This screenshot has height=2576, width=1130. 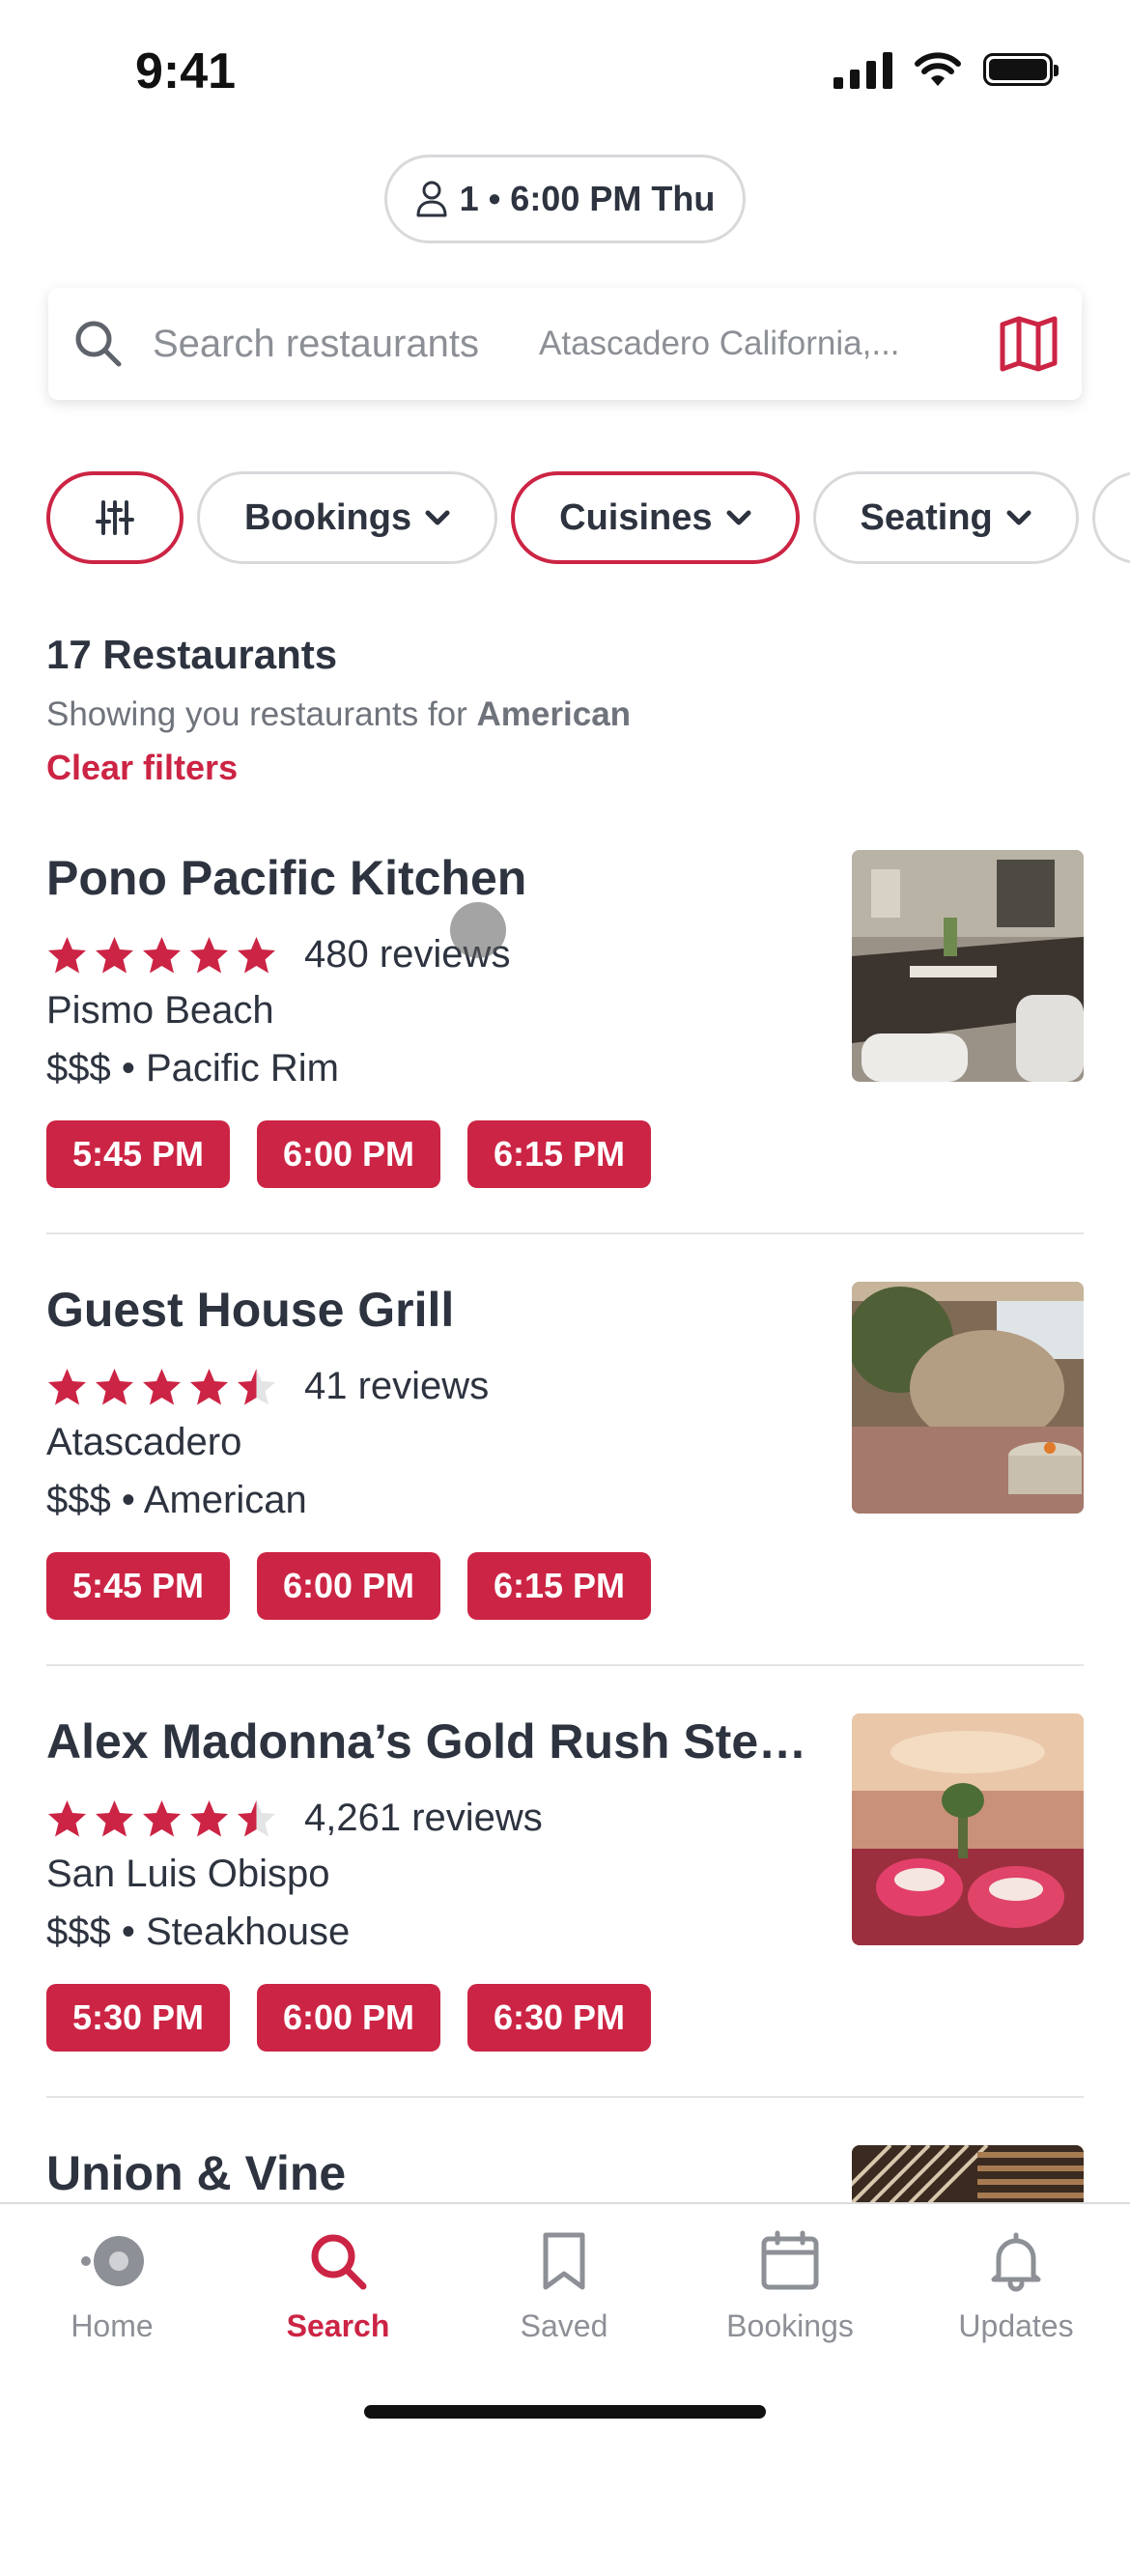 What do you see at coordinates (431, 199) in the screenshot?
I see `person-icon` at bounding box center [431, 199].